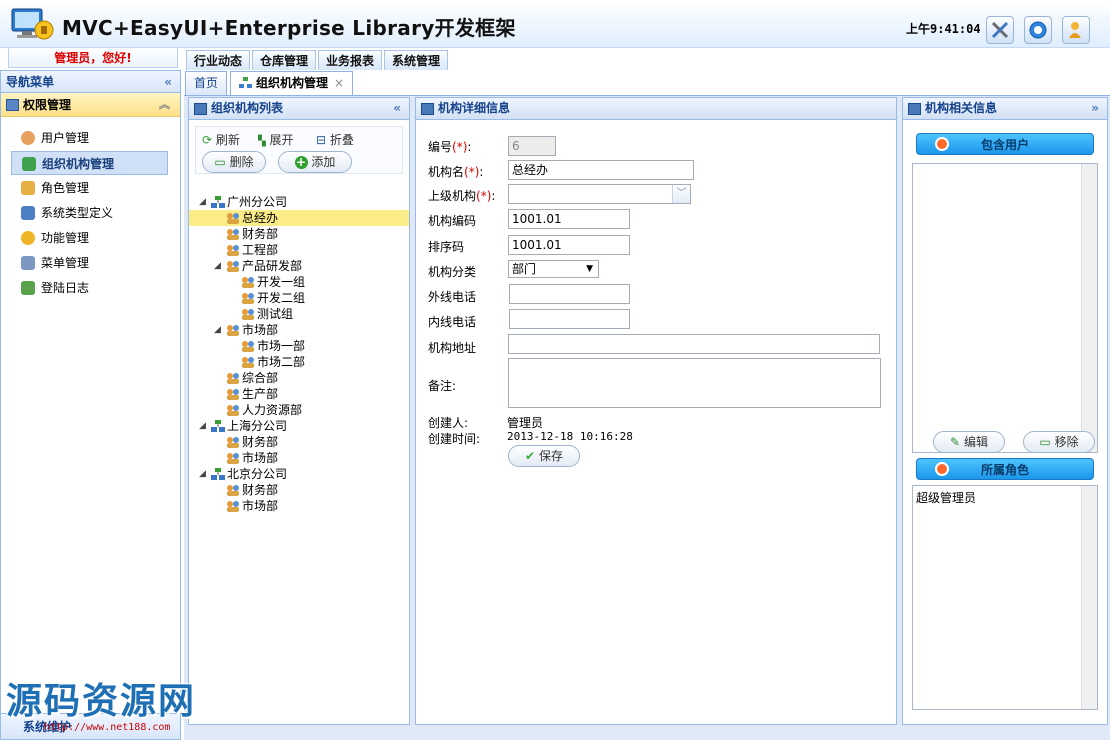  I want to click on tree-node-label: 人力资源部, so click(272, 410).